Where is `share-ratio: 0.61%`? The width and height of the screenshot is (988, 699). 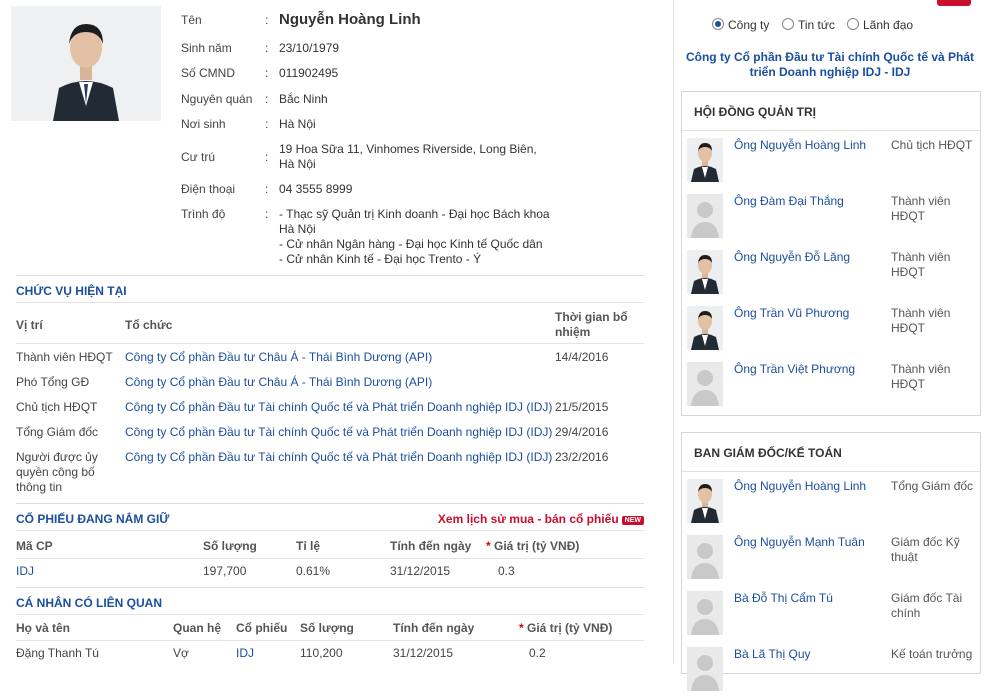
share-ratio: 0.61% is located at coordinates (313, 571).